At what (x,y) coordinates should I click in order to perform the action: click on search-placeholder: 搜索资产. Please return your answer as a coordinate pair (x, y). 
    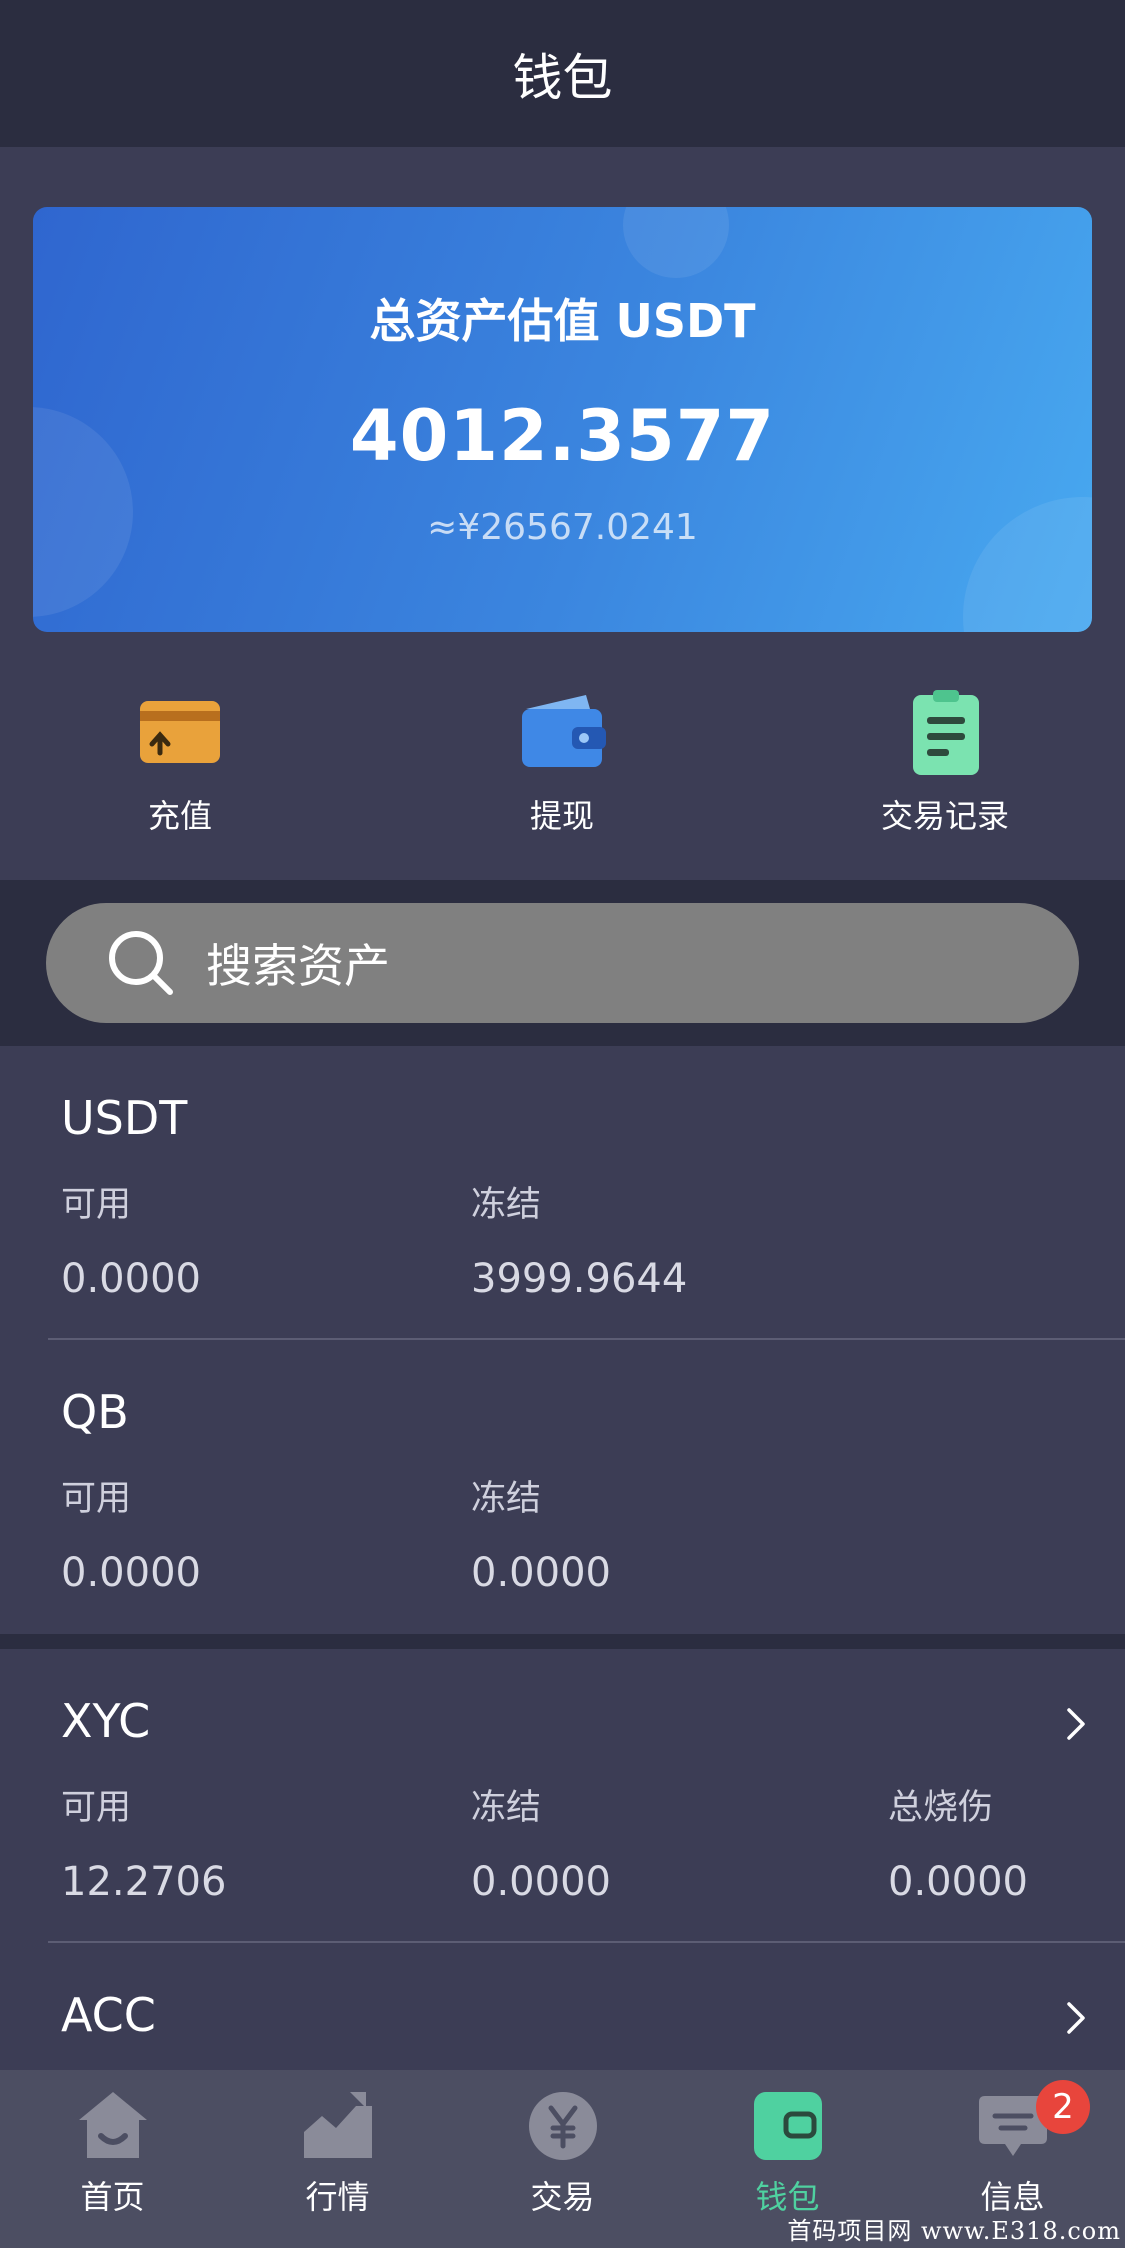
    Looking at the image, I should click on (298, 966).